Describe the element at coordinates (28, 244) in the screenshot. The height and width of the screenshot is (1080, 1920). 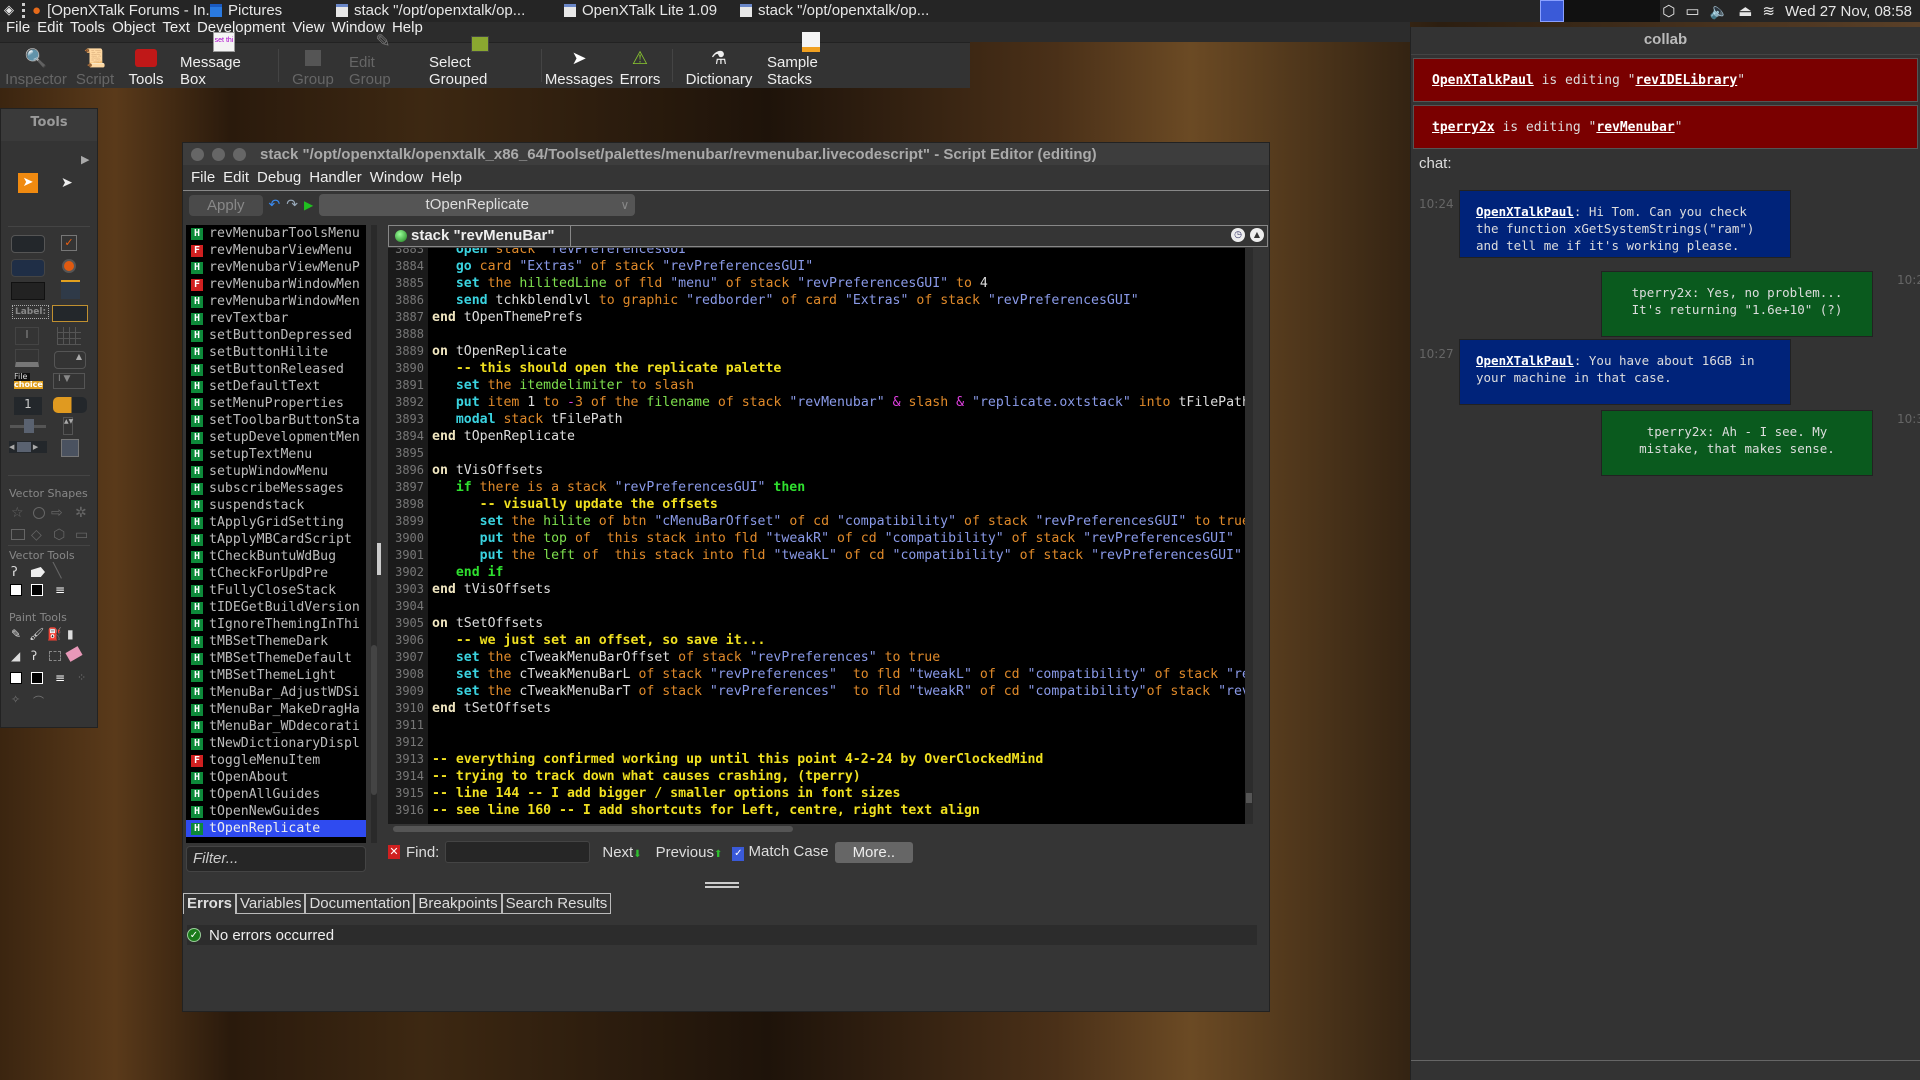
I see `button-tool-icon` at that location.